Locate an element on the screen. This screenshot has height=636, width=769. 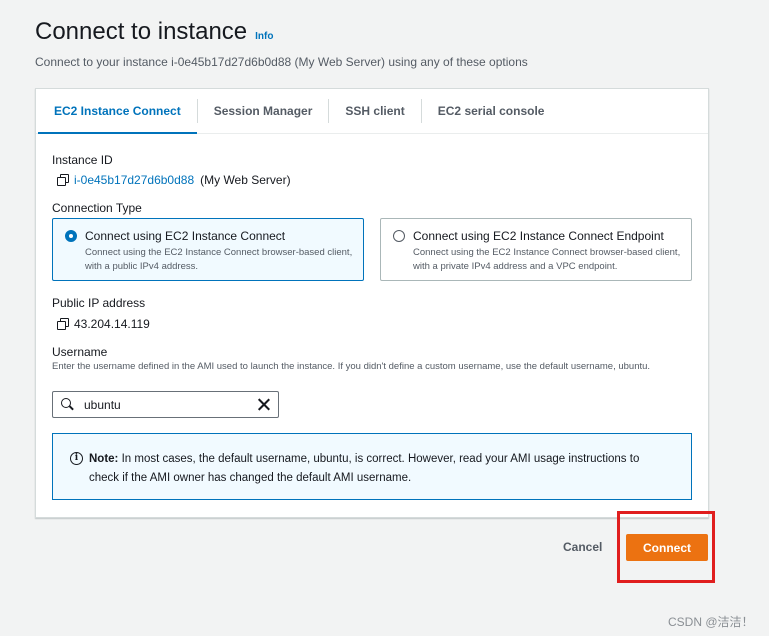
tab-ssh-client: SSH client is located at coordinates (374, 111).